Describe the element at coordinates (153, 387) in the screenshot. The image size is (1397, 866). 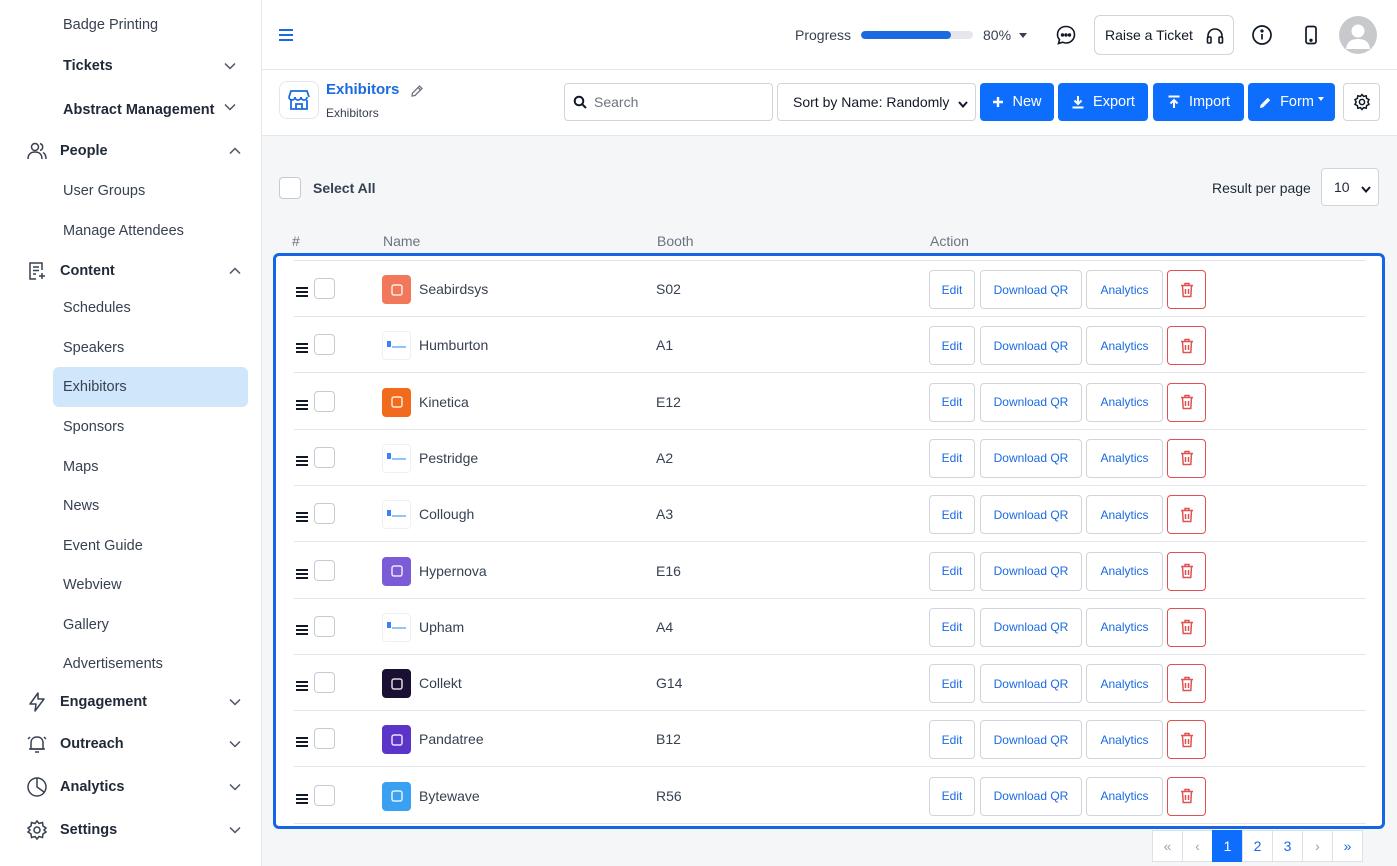
I see `sidebar-item-exhibitors: Exhibitors` at that location.